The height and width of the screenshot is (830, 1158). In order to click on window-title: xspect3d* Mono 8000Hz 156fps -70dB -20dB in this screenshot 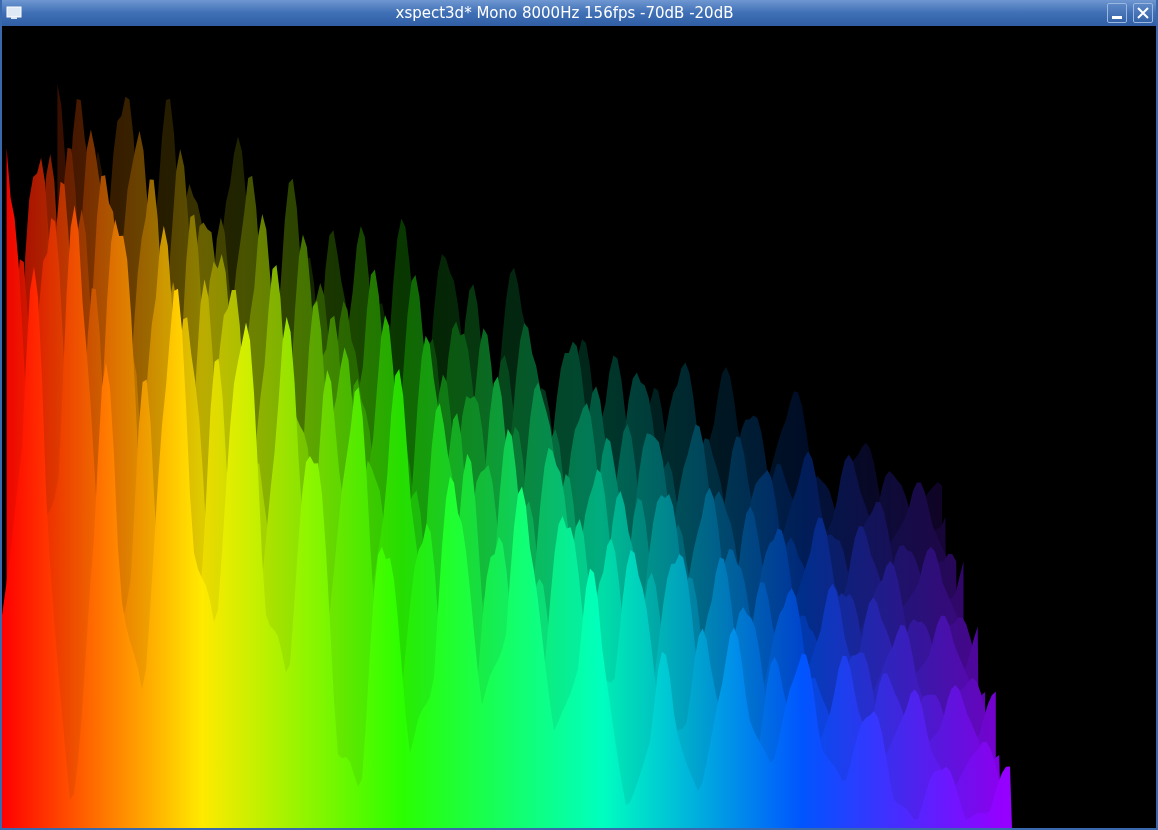, I will do `click(564, 13)`.